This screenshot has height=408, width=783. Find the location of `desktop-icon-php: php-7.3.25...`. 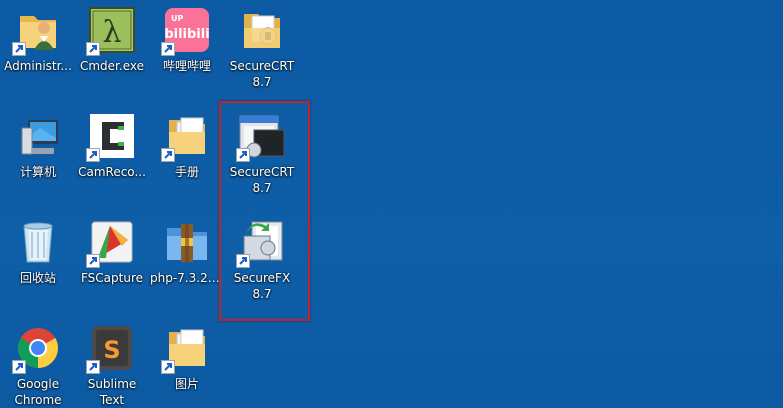

desktop-icon-php: php-7.3.25... is located at coordinates (187, 249).